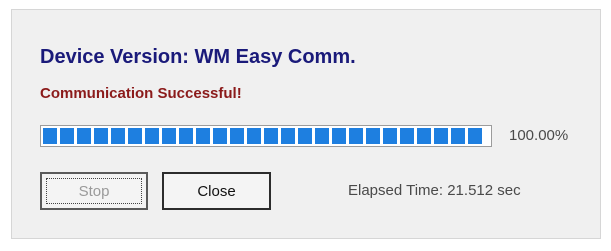 This screenshot has width=611, height=251. I want to click on stop-button: Stop, so click(94, 191).